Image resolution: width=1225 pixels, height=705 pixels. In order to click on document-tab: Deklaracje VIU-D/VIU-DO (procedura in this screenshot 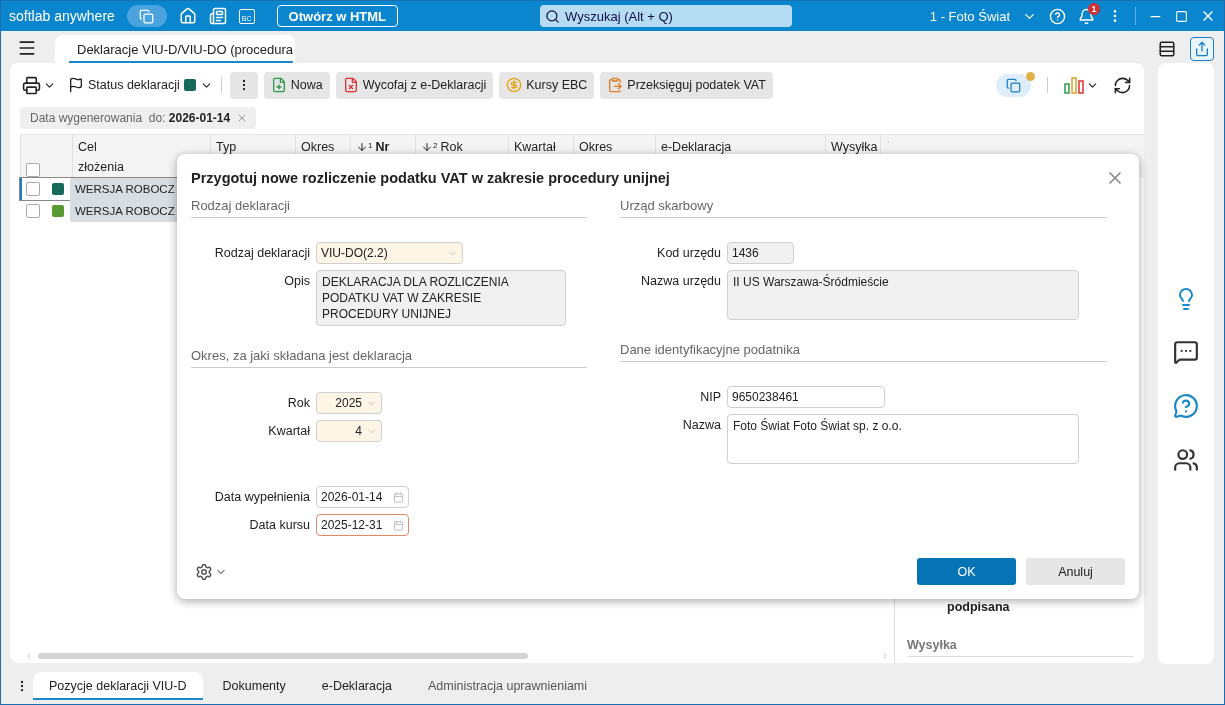, I will do `click(175, 49)`.